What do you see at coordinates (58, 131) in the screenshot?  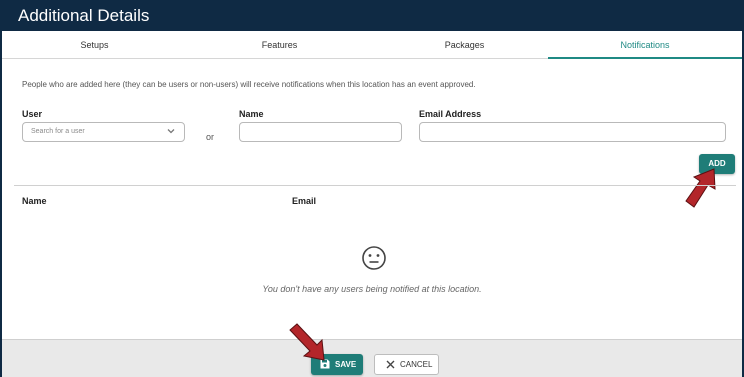 I see `user-search-placeholder: Search for a user` at bounding box center [58, 131].